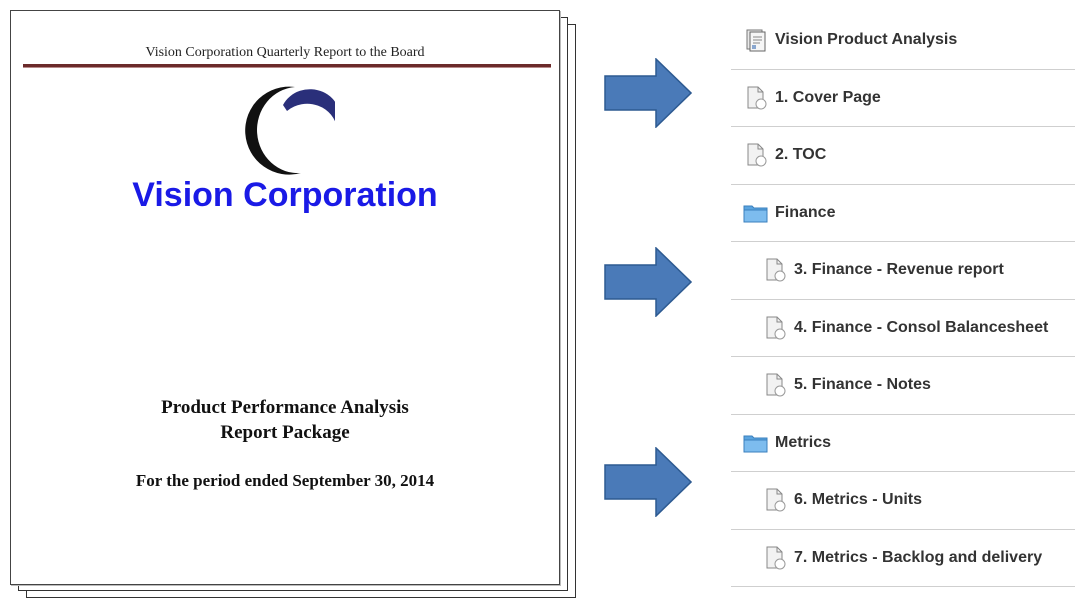 This screenshot has height=598, width=1075. Describe the element at coordinates (801, 155) in the screenshot. I see `tree-item-label: 2. TOC` at that location.